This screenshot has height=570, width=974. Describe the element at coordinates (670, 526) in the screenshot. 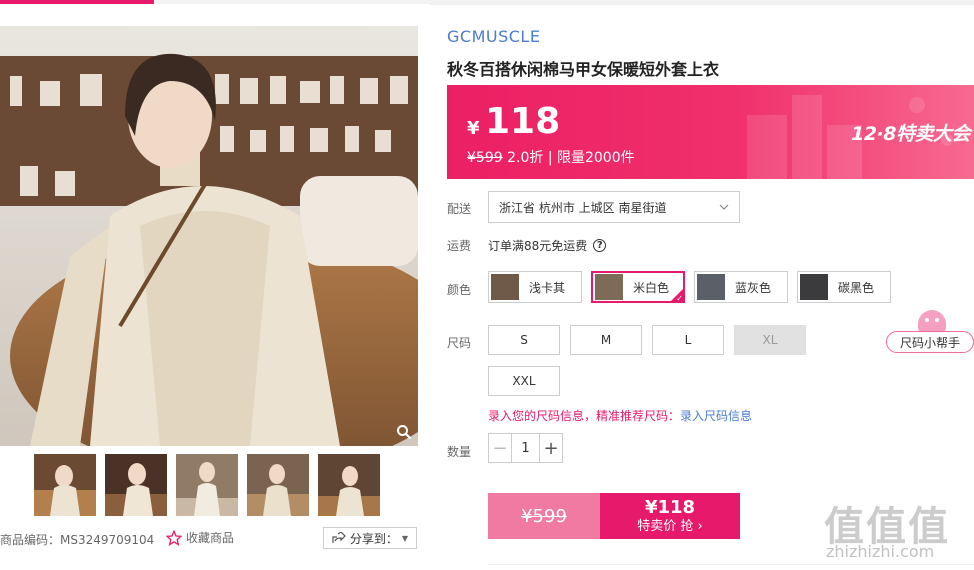

I see `buy-action-label: 特卖价 抢 ›` at that location.